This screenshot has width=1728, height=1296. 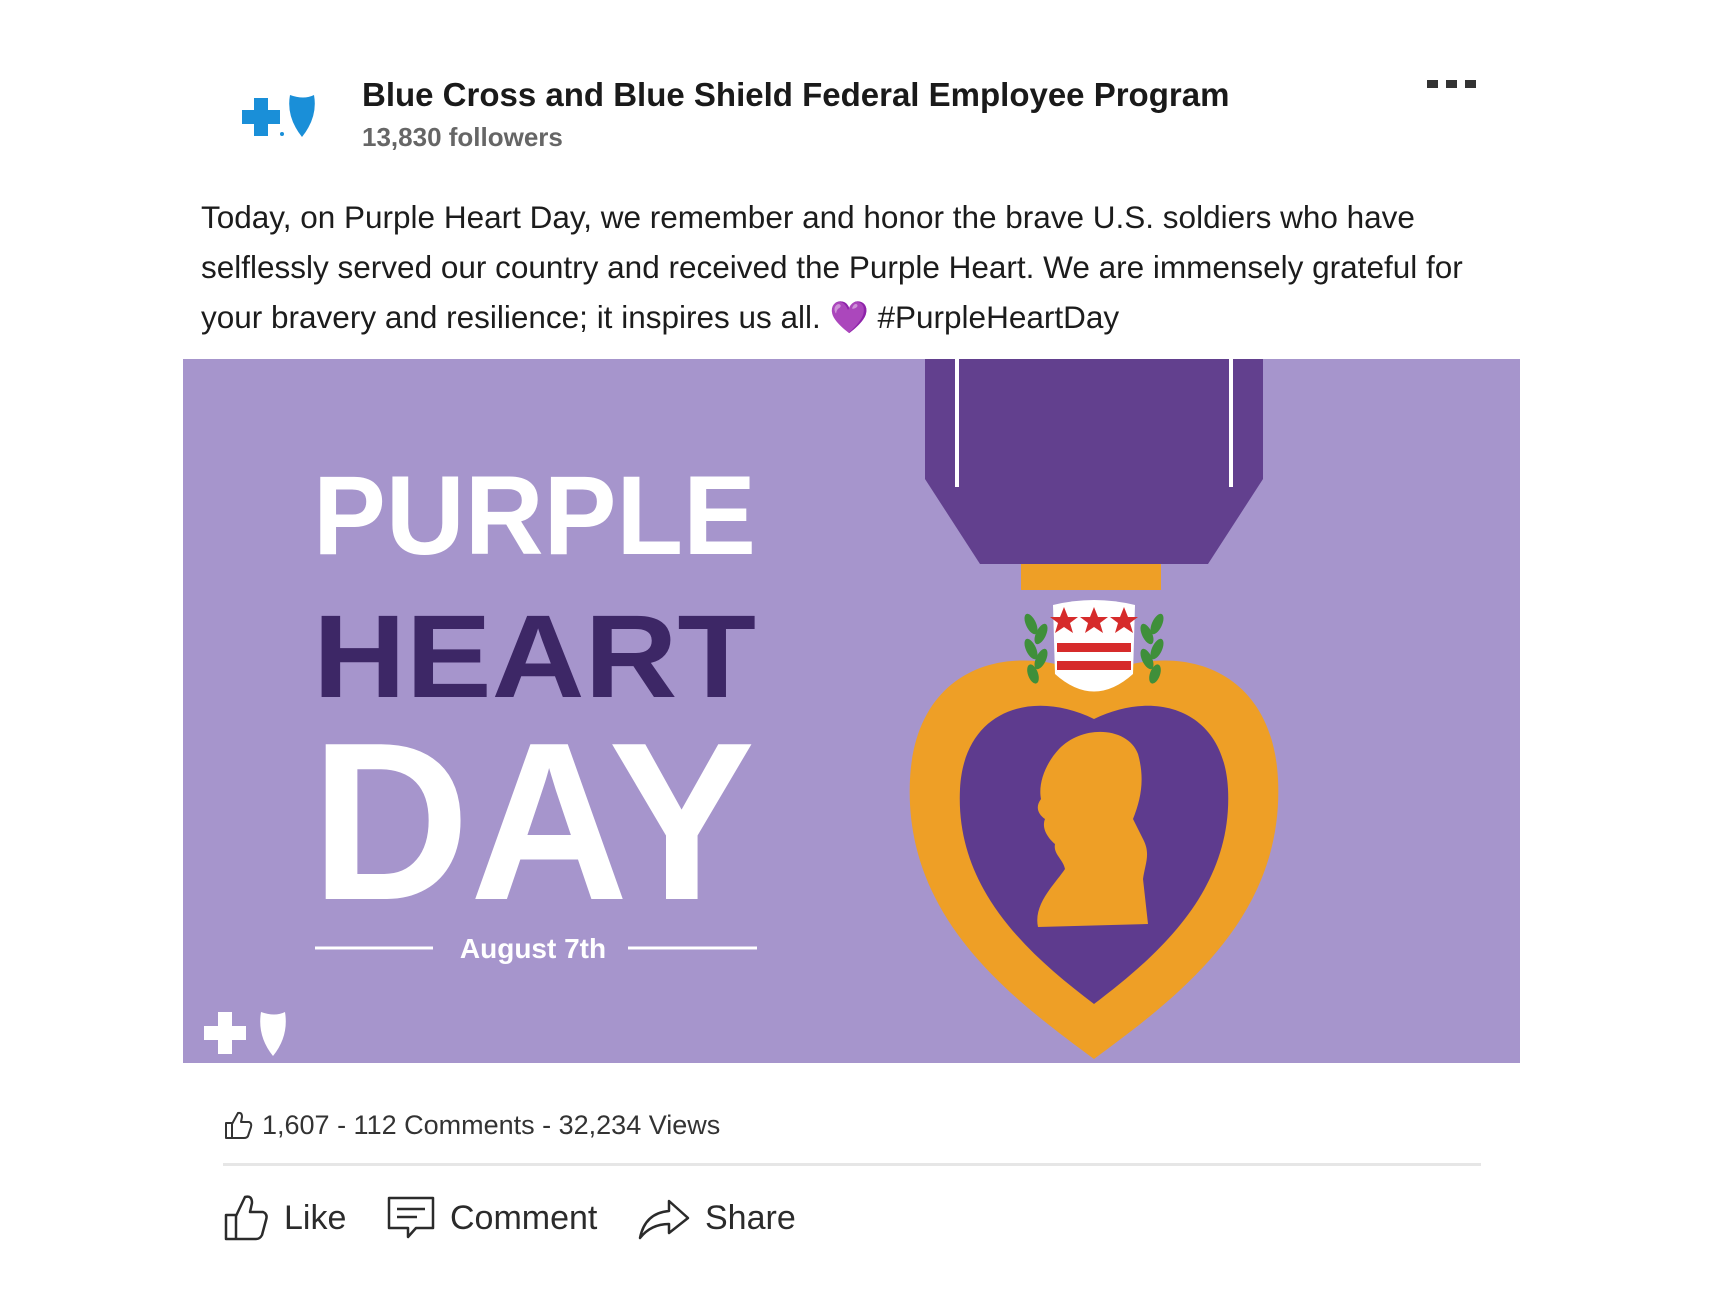 I want to click on comment-button: Comment, so click(x=491, y=1218).